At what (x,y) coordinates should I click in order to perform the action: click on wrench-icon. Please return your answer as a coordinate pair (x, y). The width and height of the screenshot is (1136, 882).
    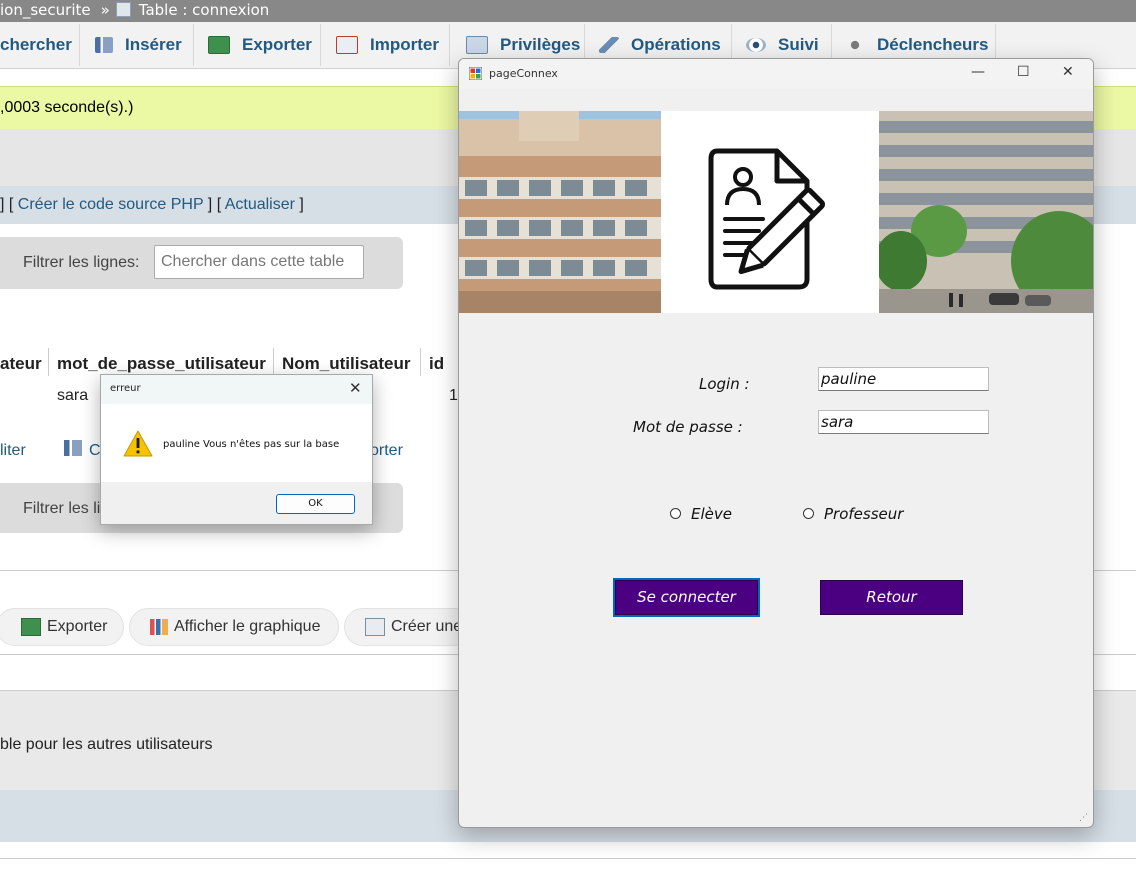
    Looking at the image, I should click on (609, 45).